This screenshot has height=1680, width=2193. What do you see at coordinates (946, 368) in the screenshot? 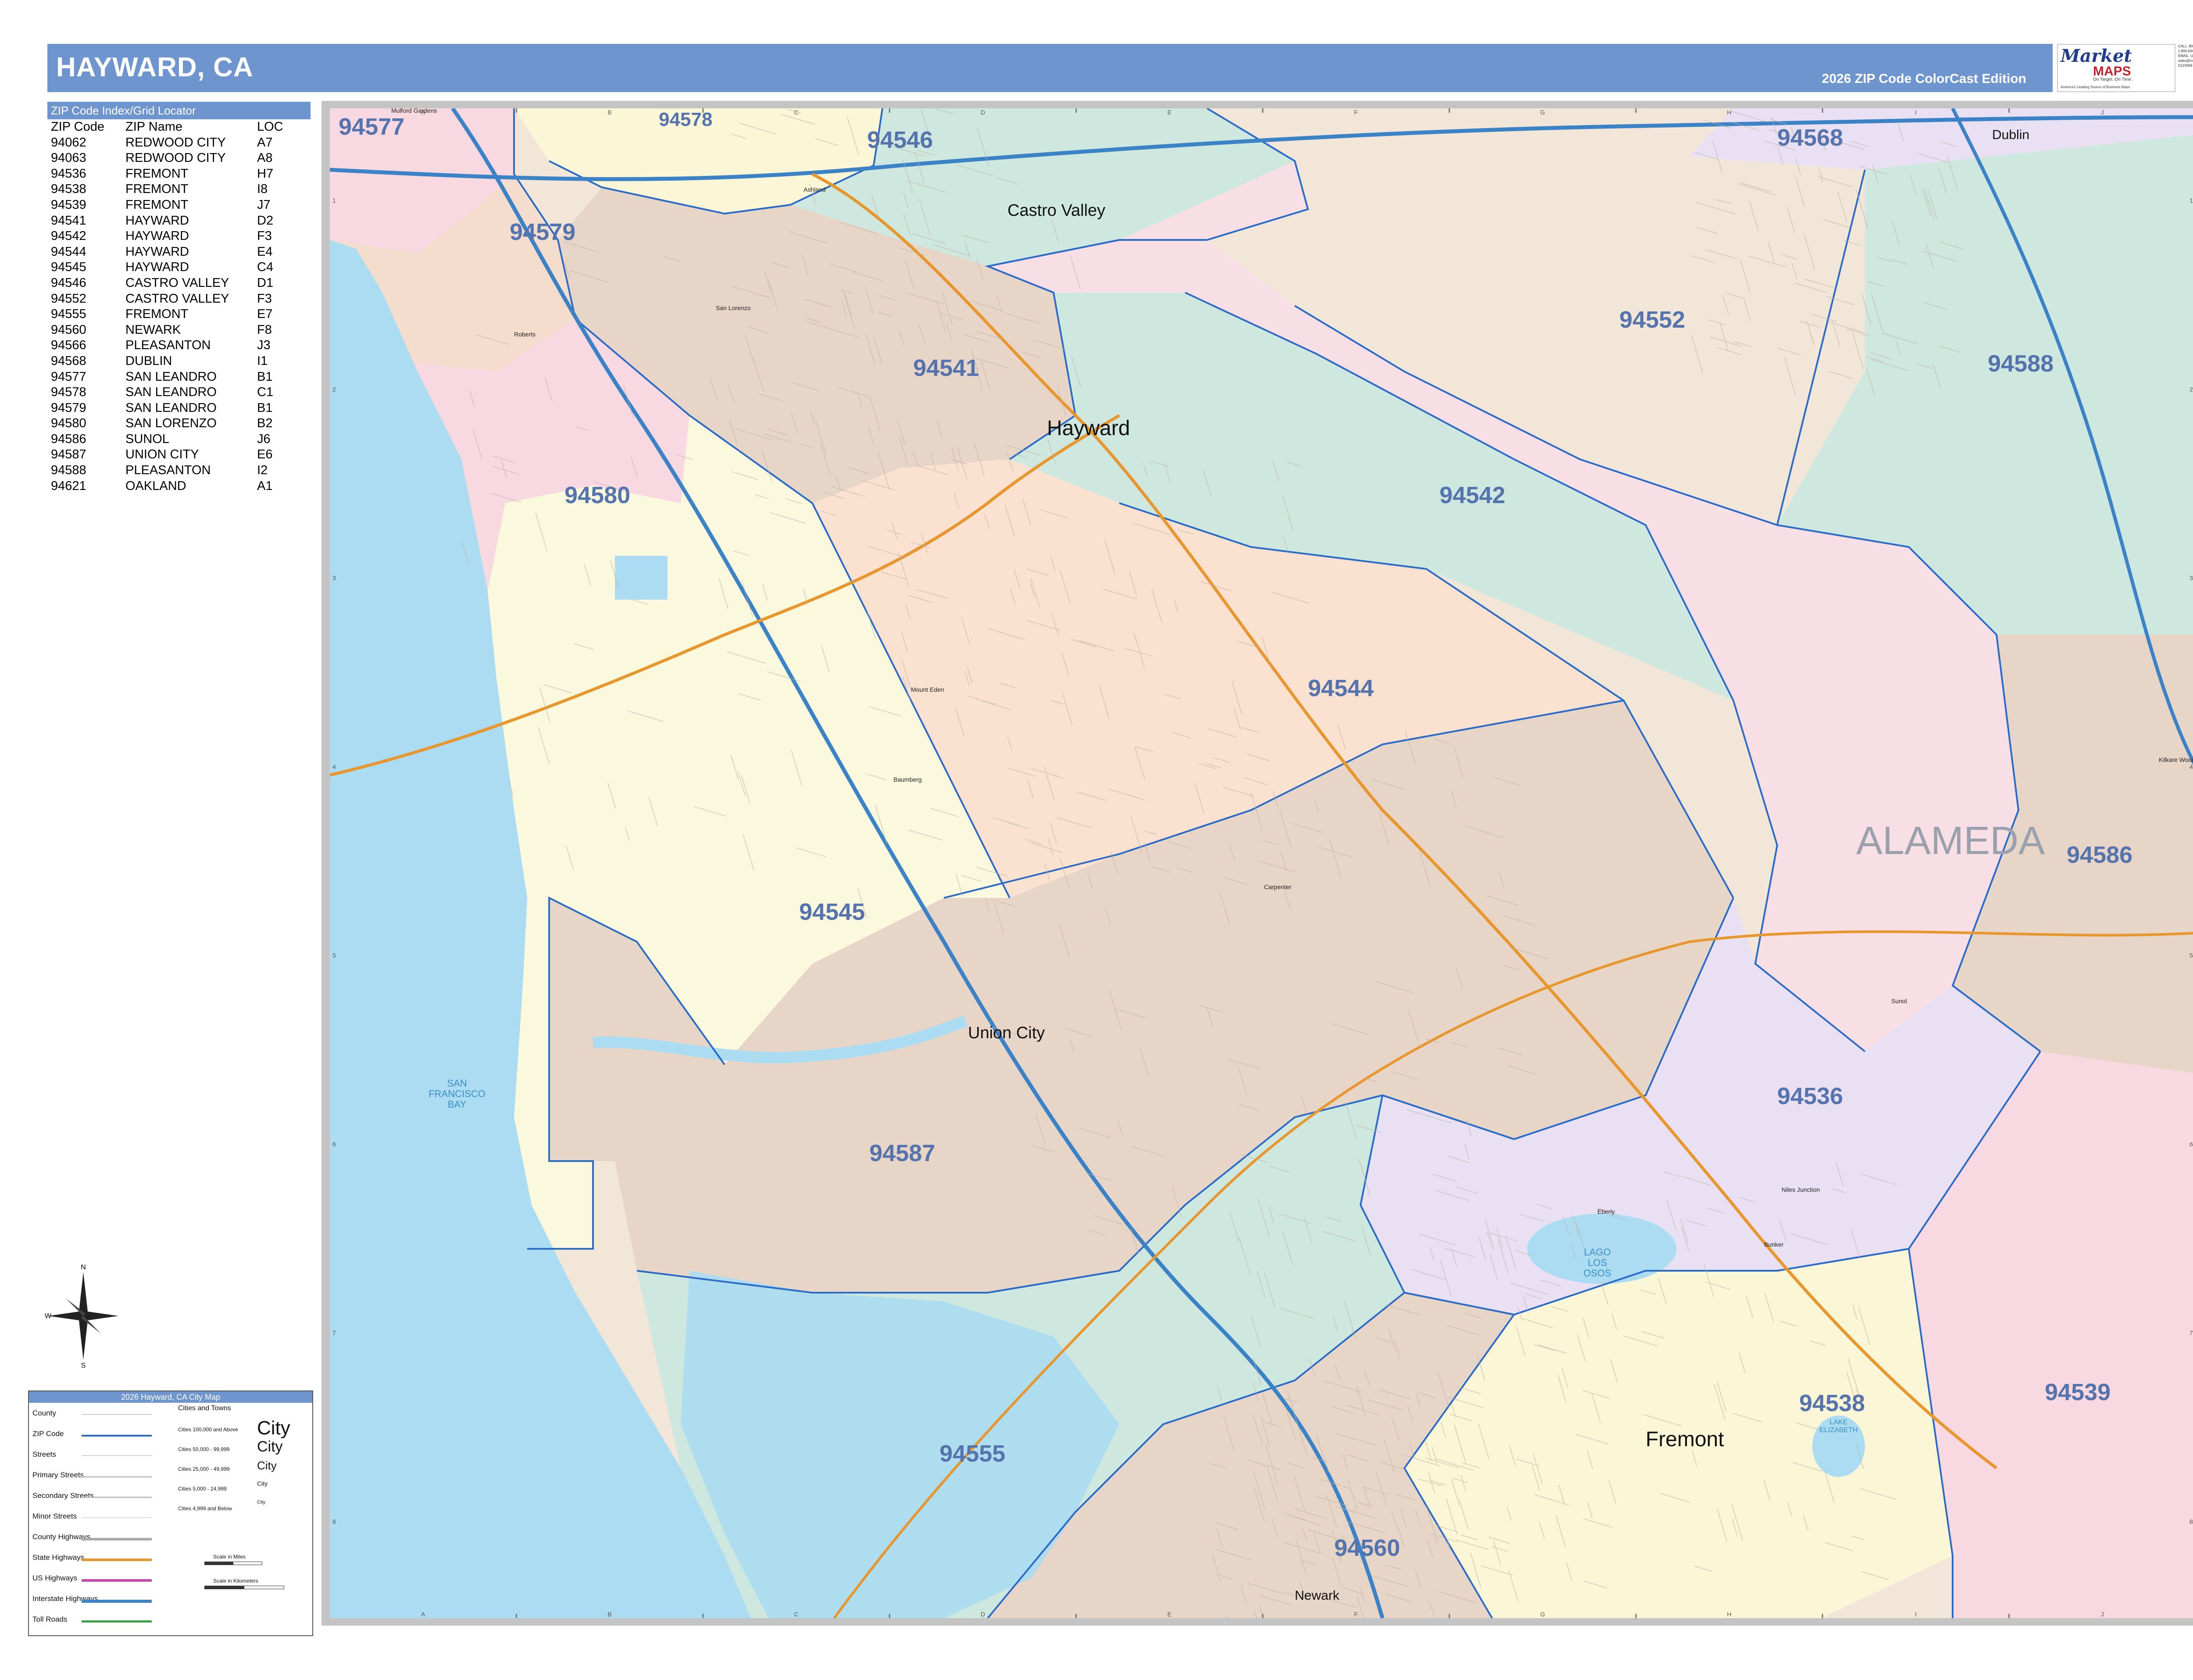
I see `zip-label-94541: 94541` at bounding box center [946, 368].